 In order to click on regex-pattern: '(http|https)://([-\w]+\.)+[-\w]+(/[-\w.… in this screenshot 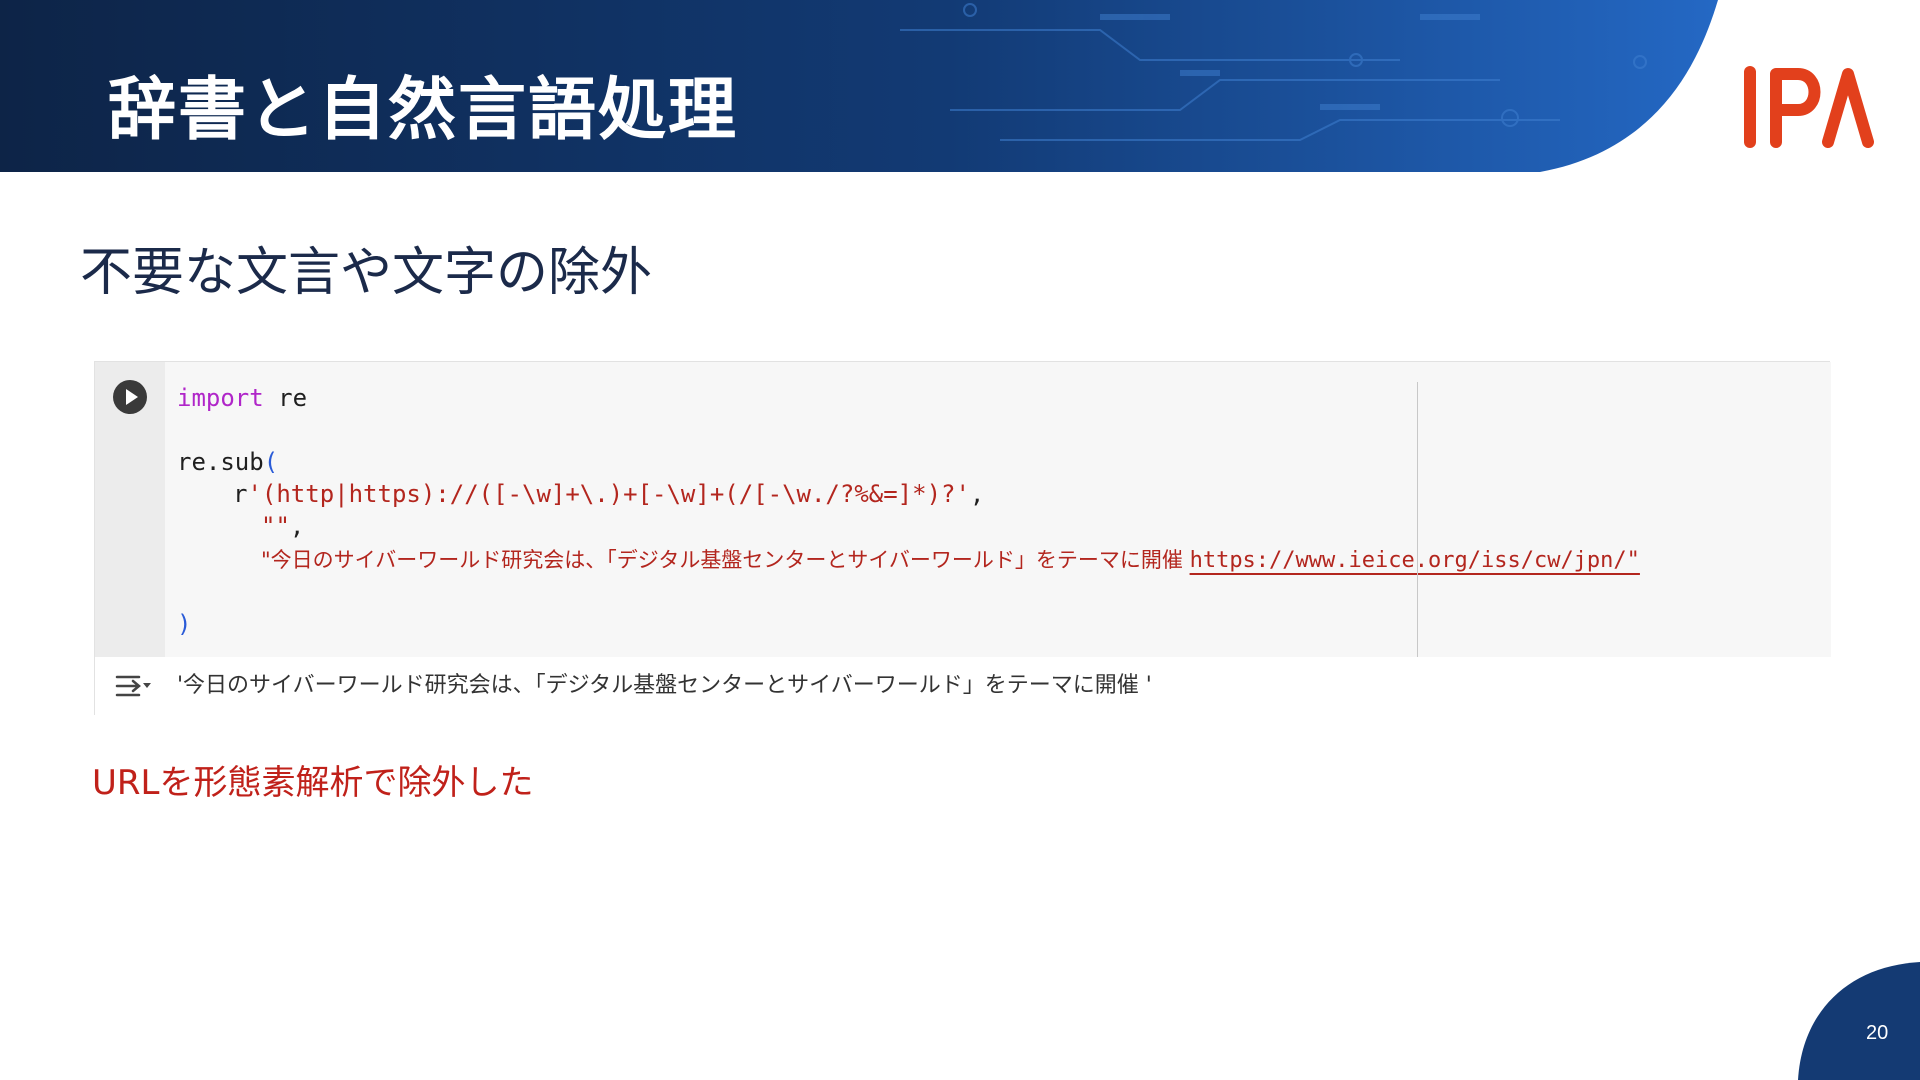, I will do `click(608, 494)`.